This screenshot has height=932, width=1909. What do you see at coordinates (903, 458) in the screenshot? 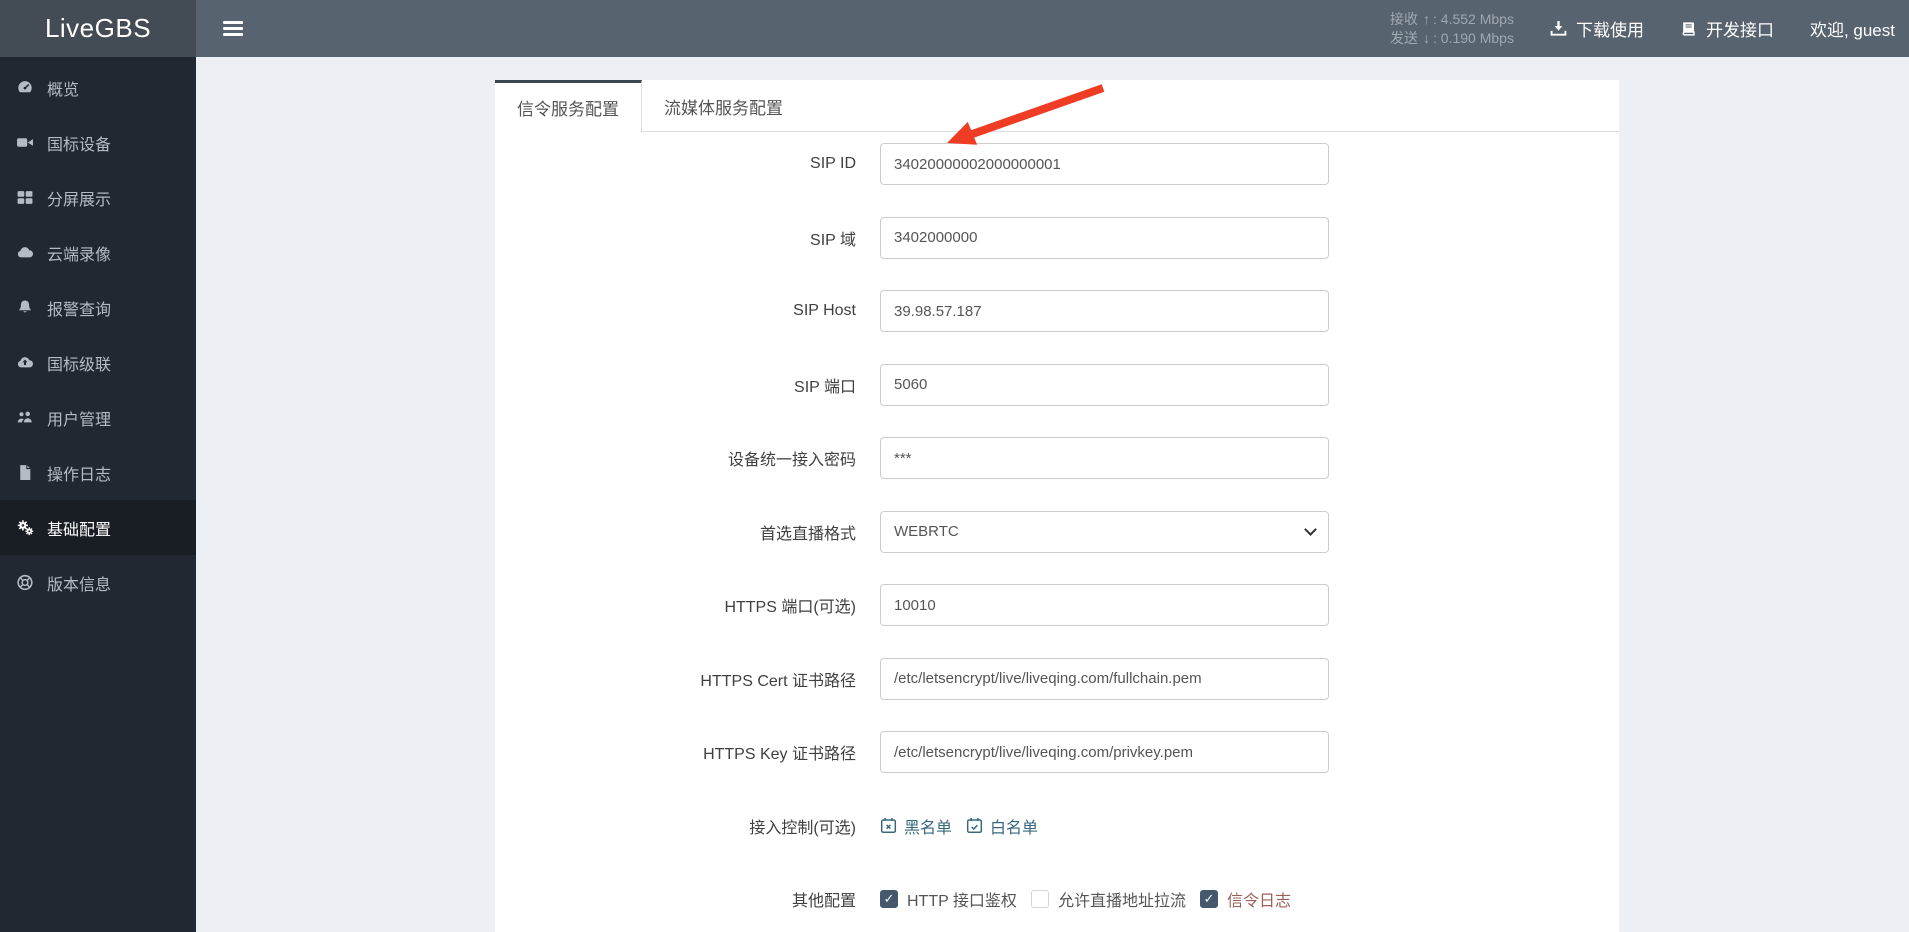
I see `input-value: ***` at bounding box center [903, 458].